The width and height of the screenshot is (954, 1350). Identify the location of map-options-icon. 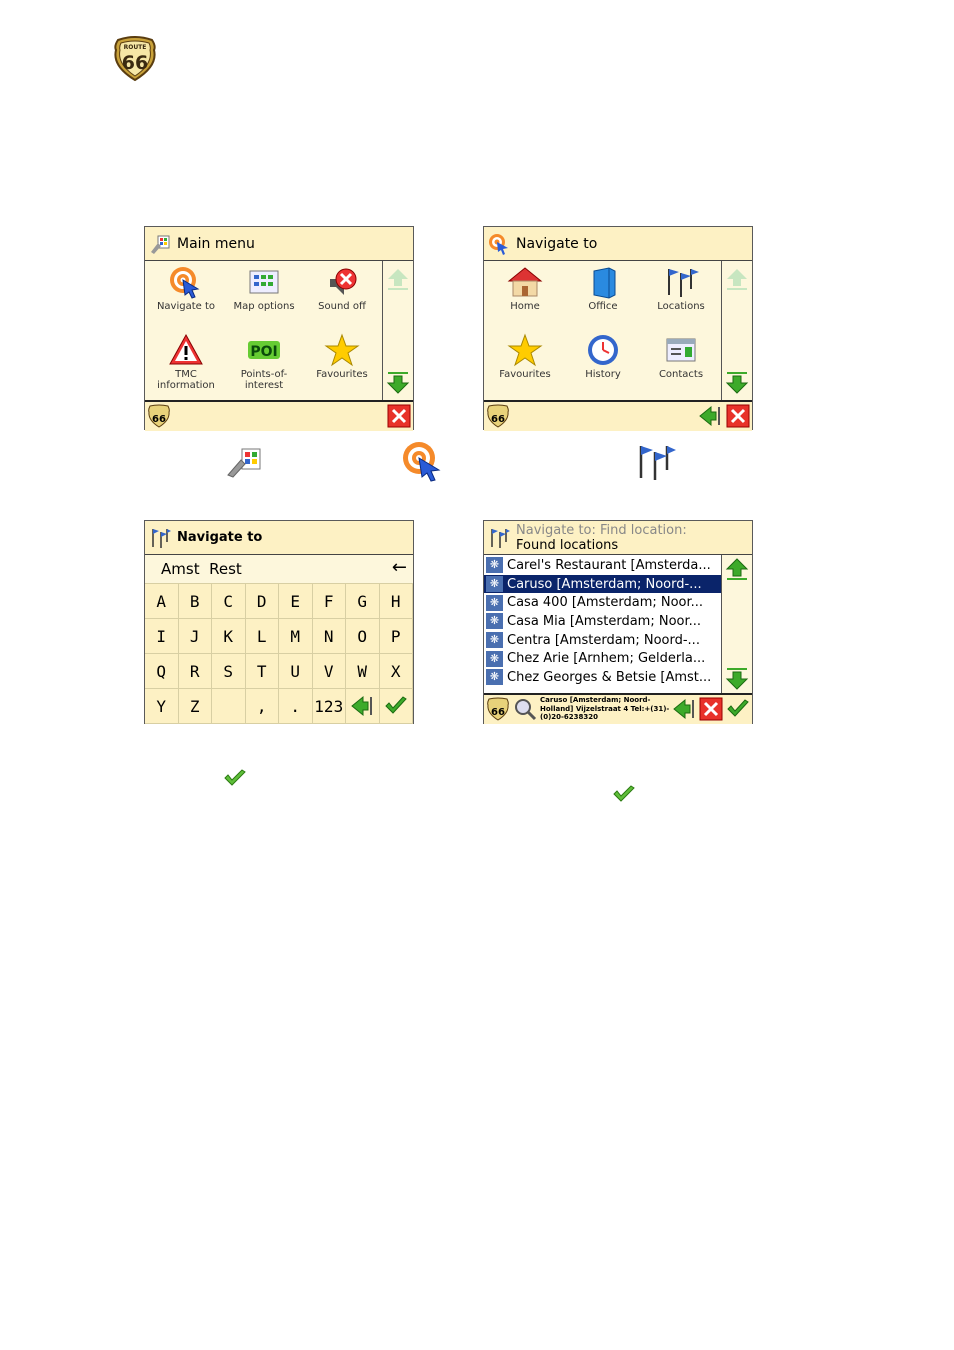
(264, 282).